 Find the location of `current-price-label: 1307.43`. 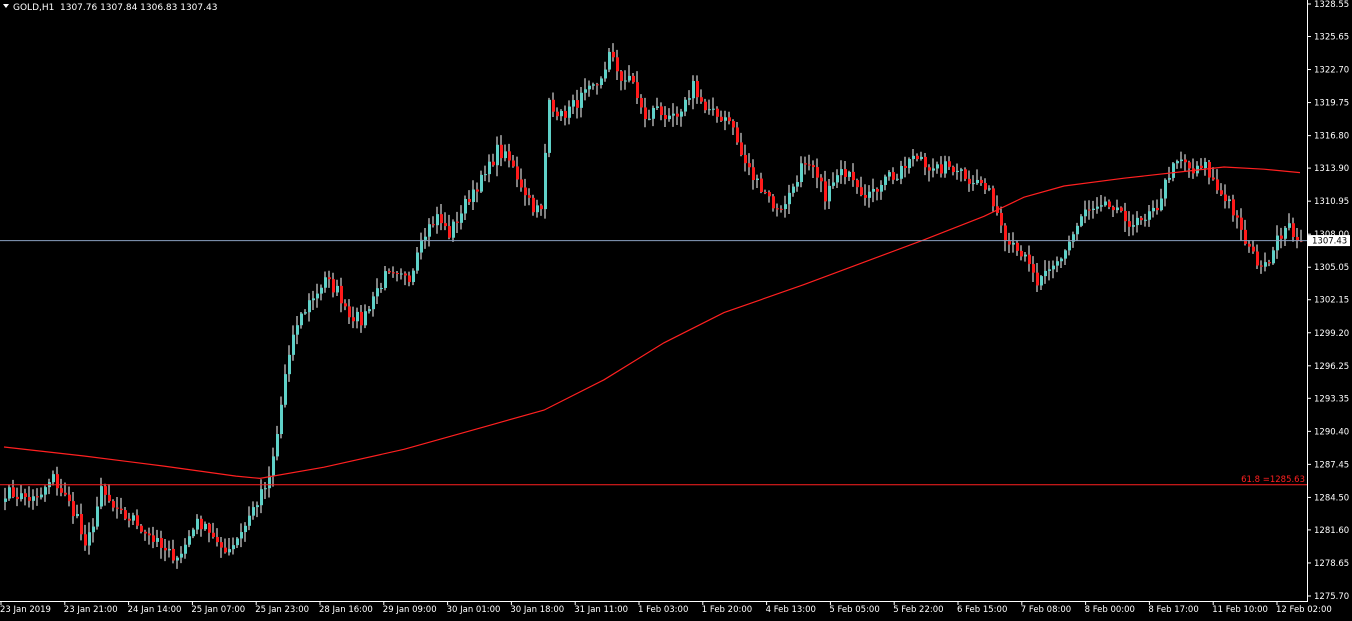

current-price-label: 1307.43 is located at coordinates (1329, 242).